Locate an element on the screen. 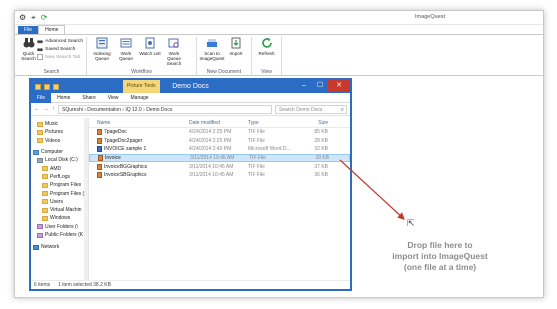  indexing-queue-label: Indexing Queue is located at coordinates (102, 56).